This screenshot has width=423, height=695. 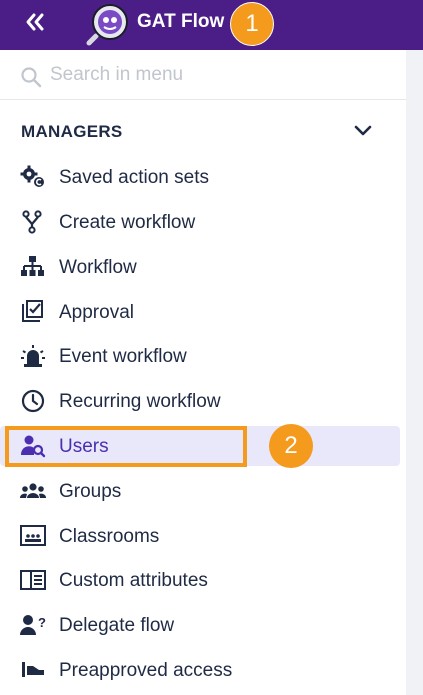 I want to click on fork-icon, so click(x=33, y=222).